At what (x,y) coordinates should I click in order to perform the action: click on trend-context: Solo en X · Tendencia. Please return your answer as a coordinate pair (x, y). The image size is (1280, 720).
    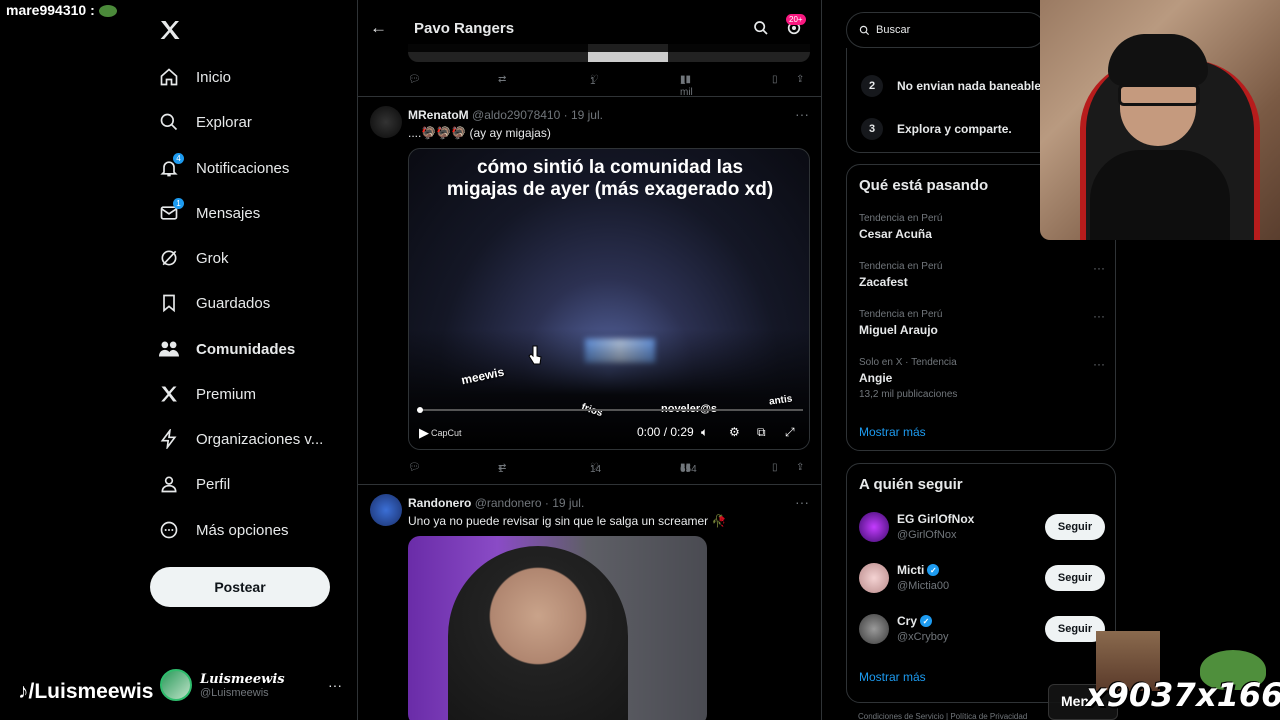
    Looking at the image, I should click on (908, 362).